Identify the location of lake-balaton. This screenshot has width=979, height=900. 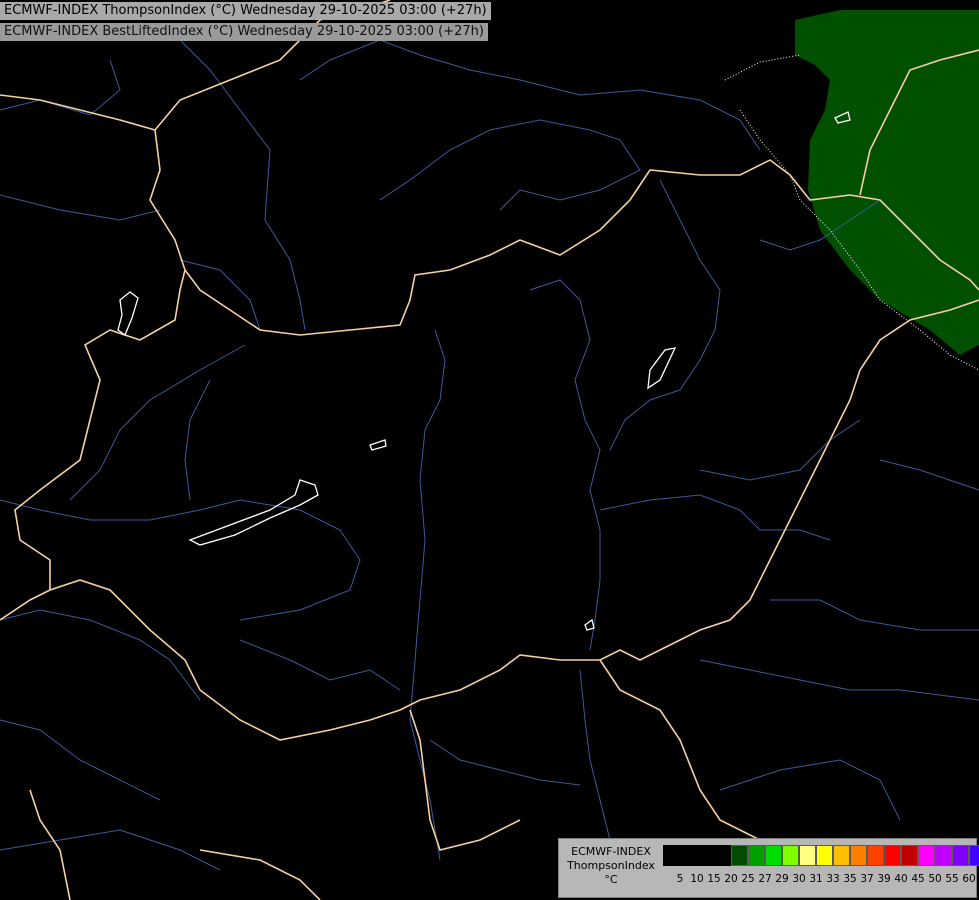
(253, 512).